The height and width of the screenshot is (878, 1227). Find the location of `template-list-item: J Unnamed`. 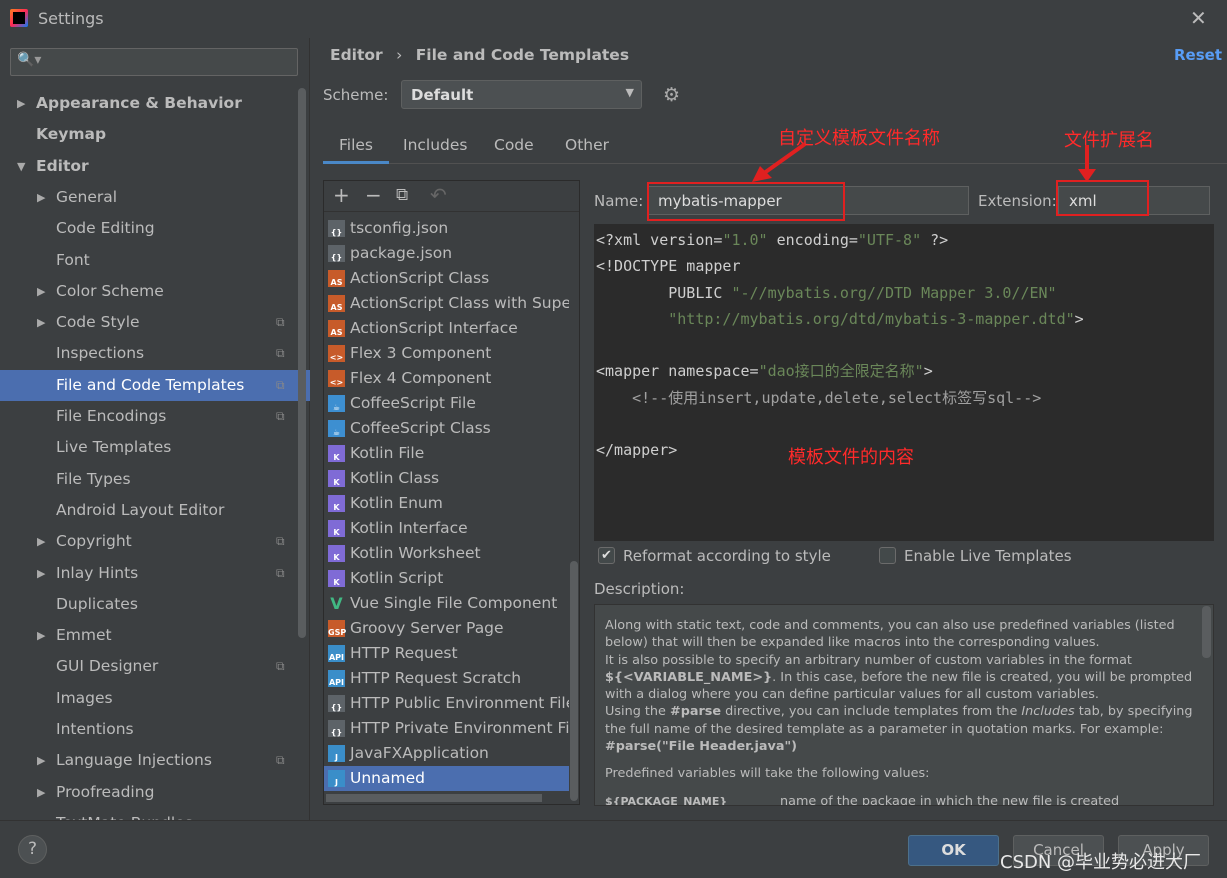

template-list-item: J Unnamed is located at coordinates (446, 778).